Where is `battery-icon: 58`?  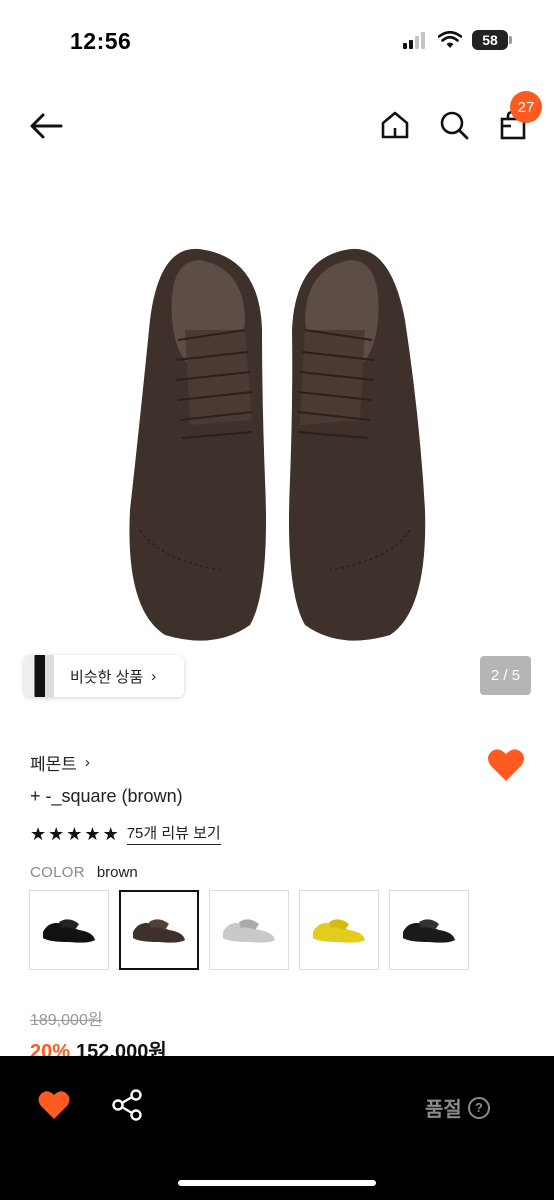 battery-icon: 58 is located at coordinates (492, 40).